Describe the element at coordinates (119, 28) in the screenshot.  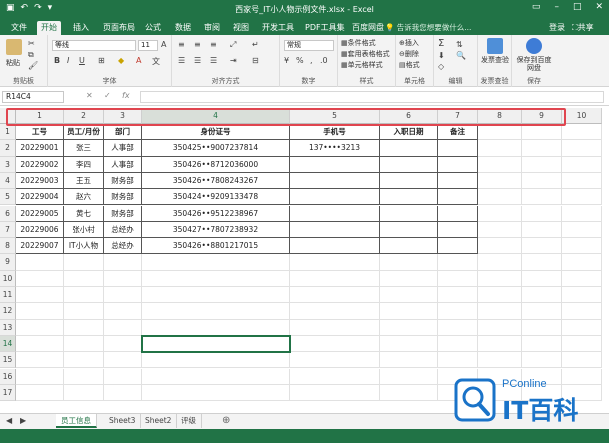
I see `tab-page-layout: 页面布局` at that location.